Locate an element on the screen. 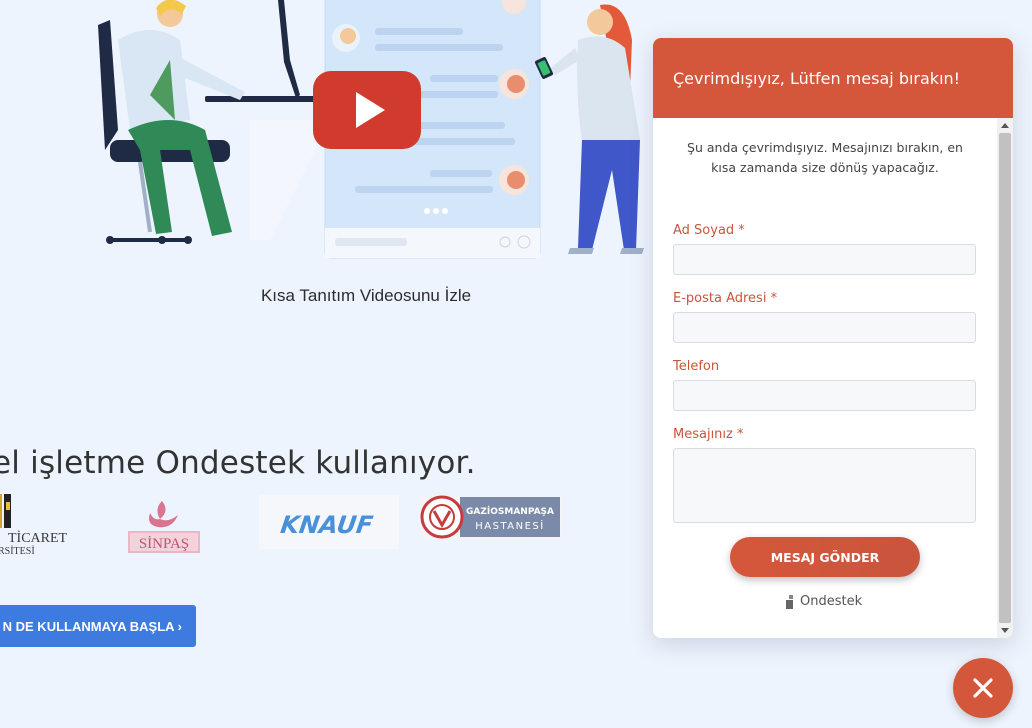  customers-headline: el işletme Ondestek kullanıyor. is located at coordinates (238, 462).